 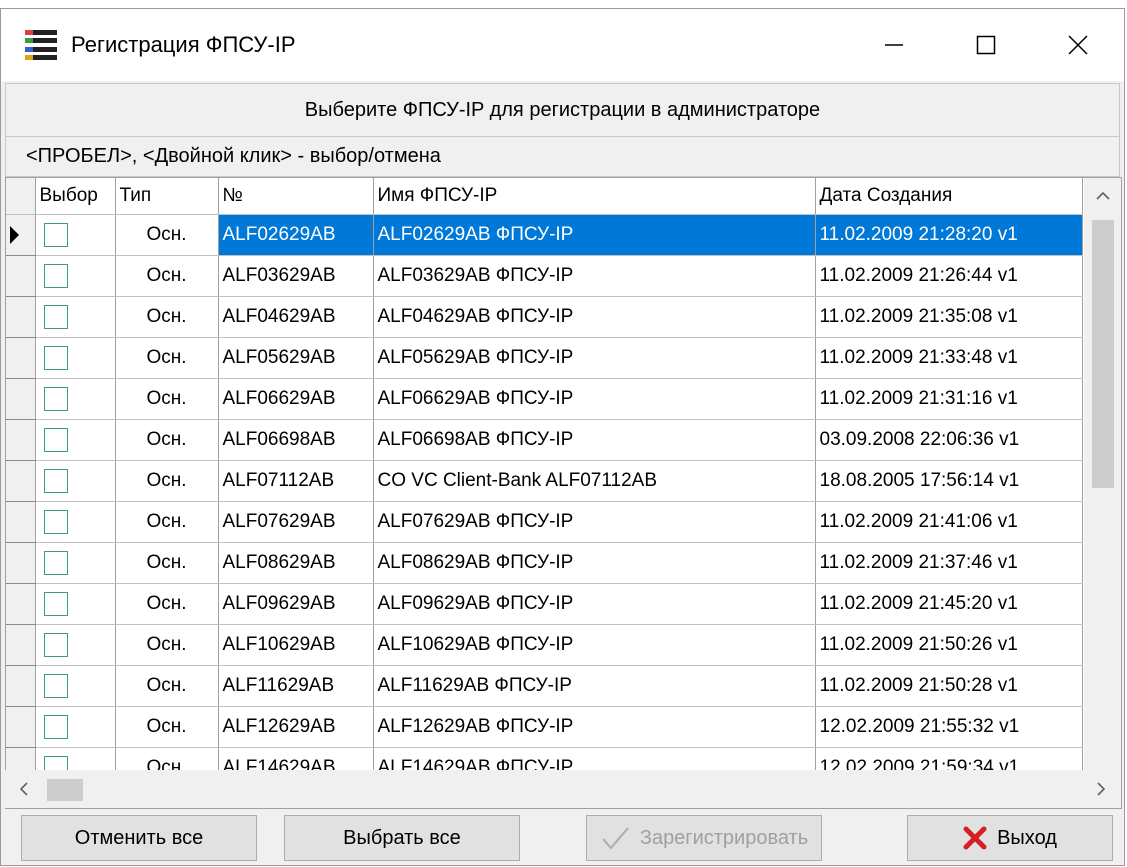 What do you see at coordinates (296, 686) in the screenshot?
I see `number-cell: ALF11629AB` at bounding box center [296, 686].